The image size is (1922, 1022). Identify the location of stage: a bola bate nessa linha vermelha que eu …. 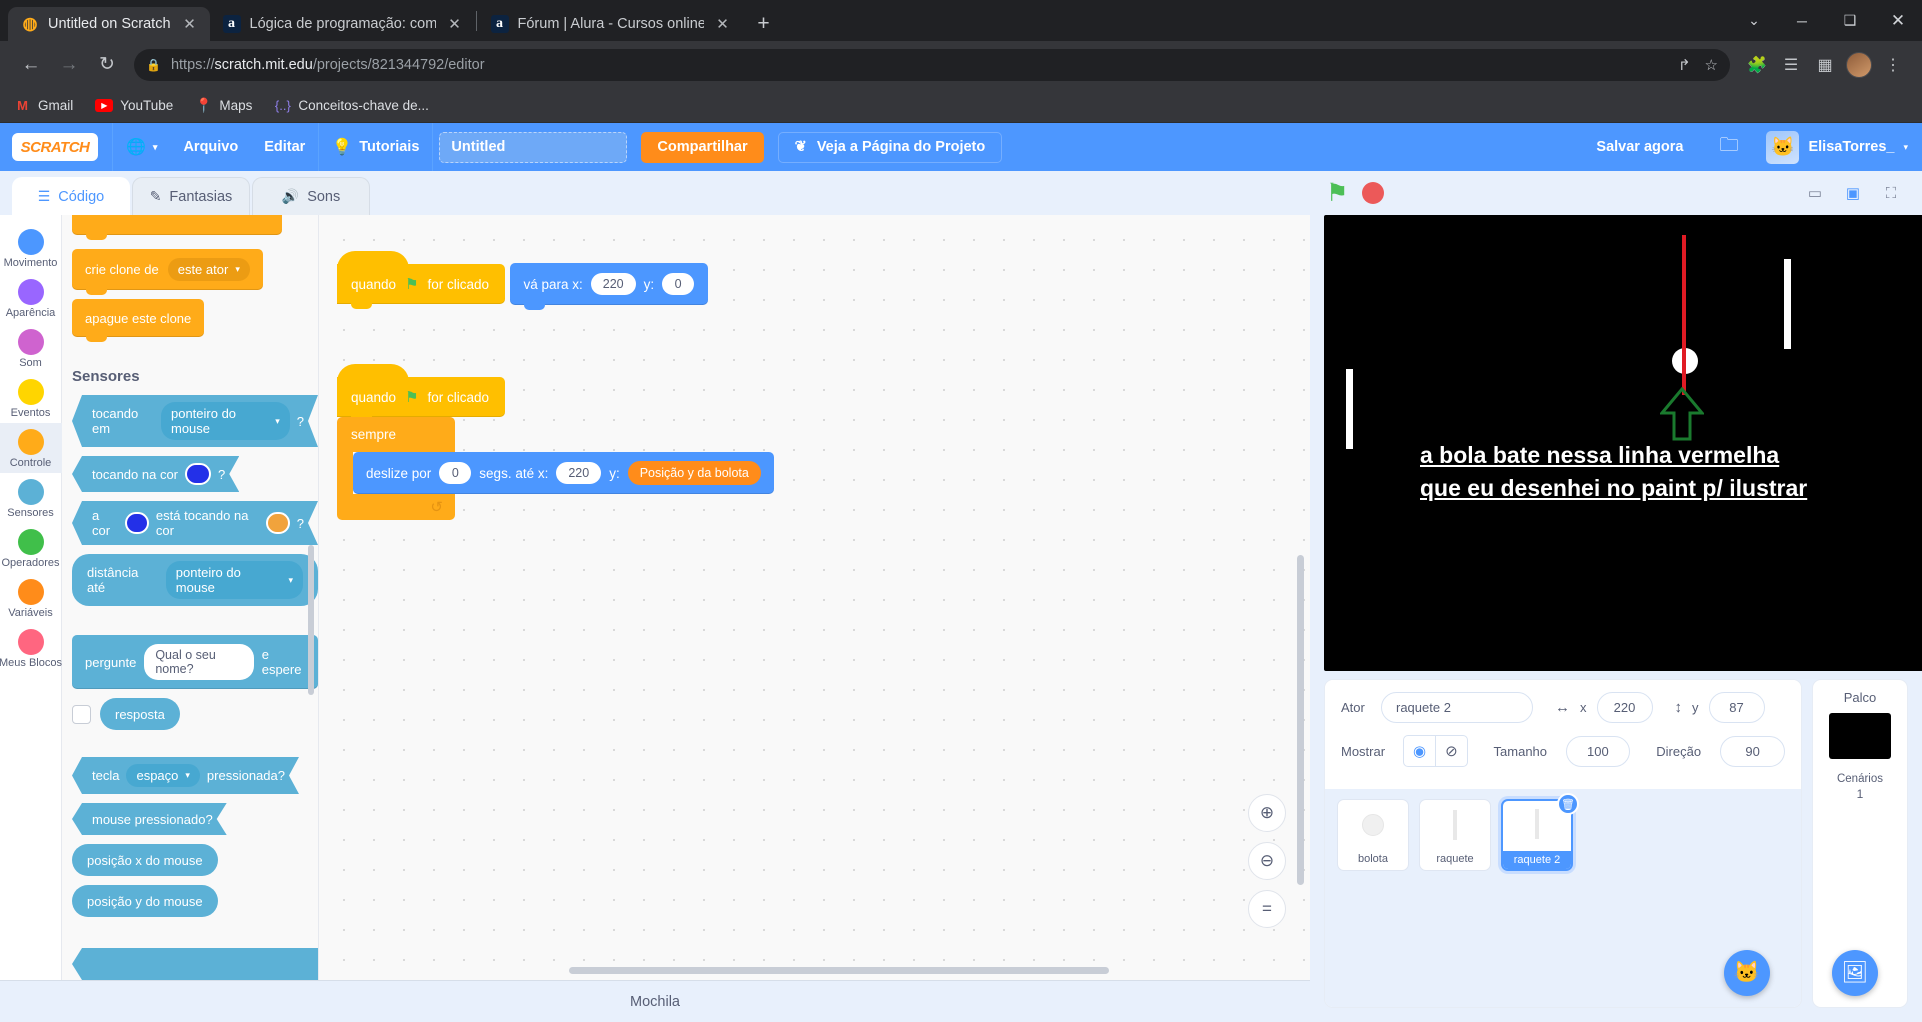
(1623, 443).